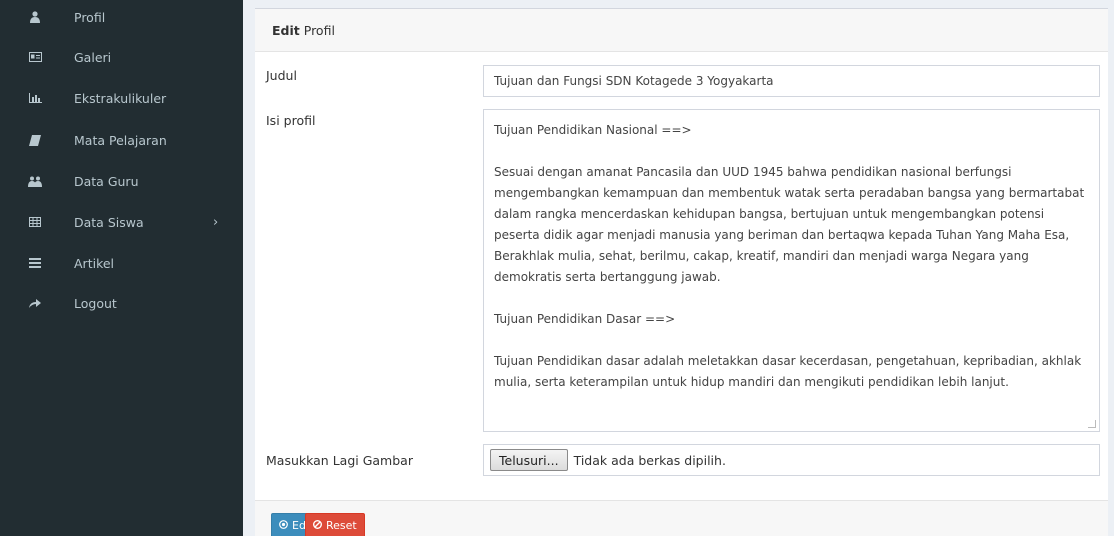 The image size is (1114, 536). Describe the element at coordinates (317, 525) in the screenshot. I see `ban-icon` at that location.